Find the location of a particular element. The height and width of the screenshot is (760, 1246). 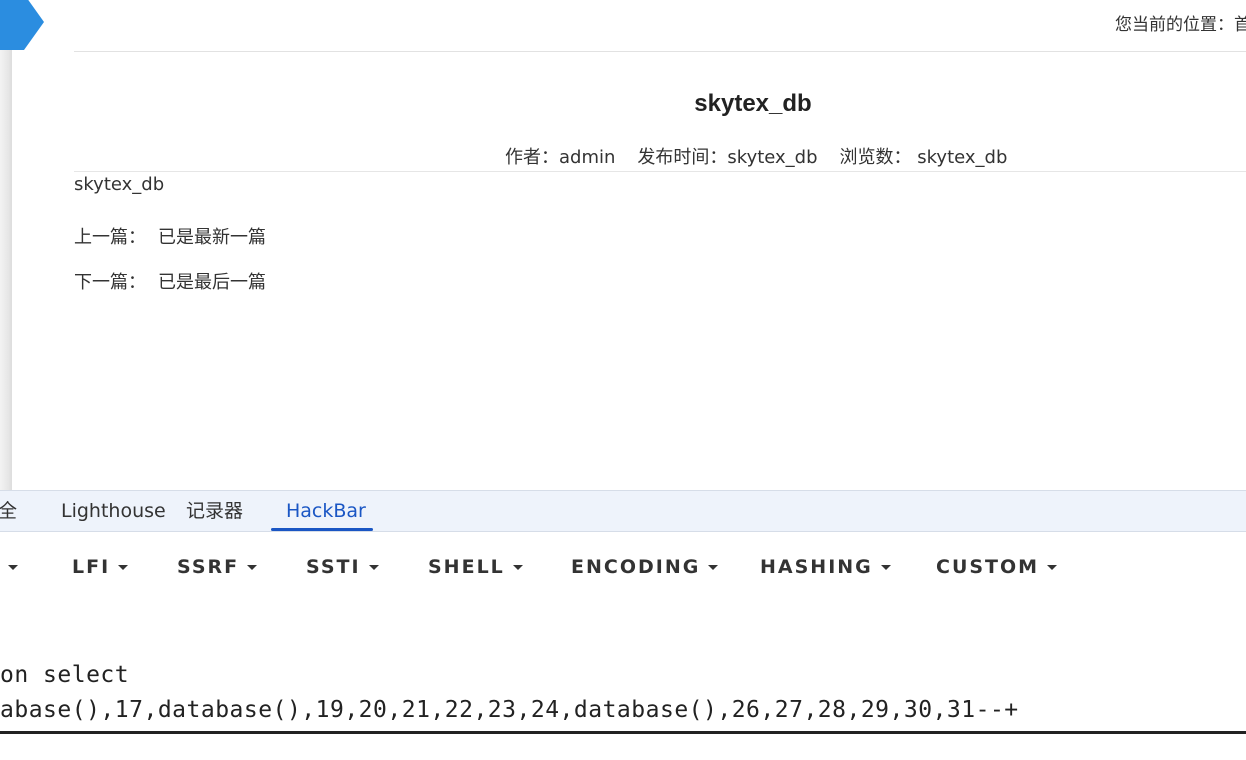

prev-article: 上一篇： 已是最新一篇 is located at coordinates (170, 236).